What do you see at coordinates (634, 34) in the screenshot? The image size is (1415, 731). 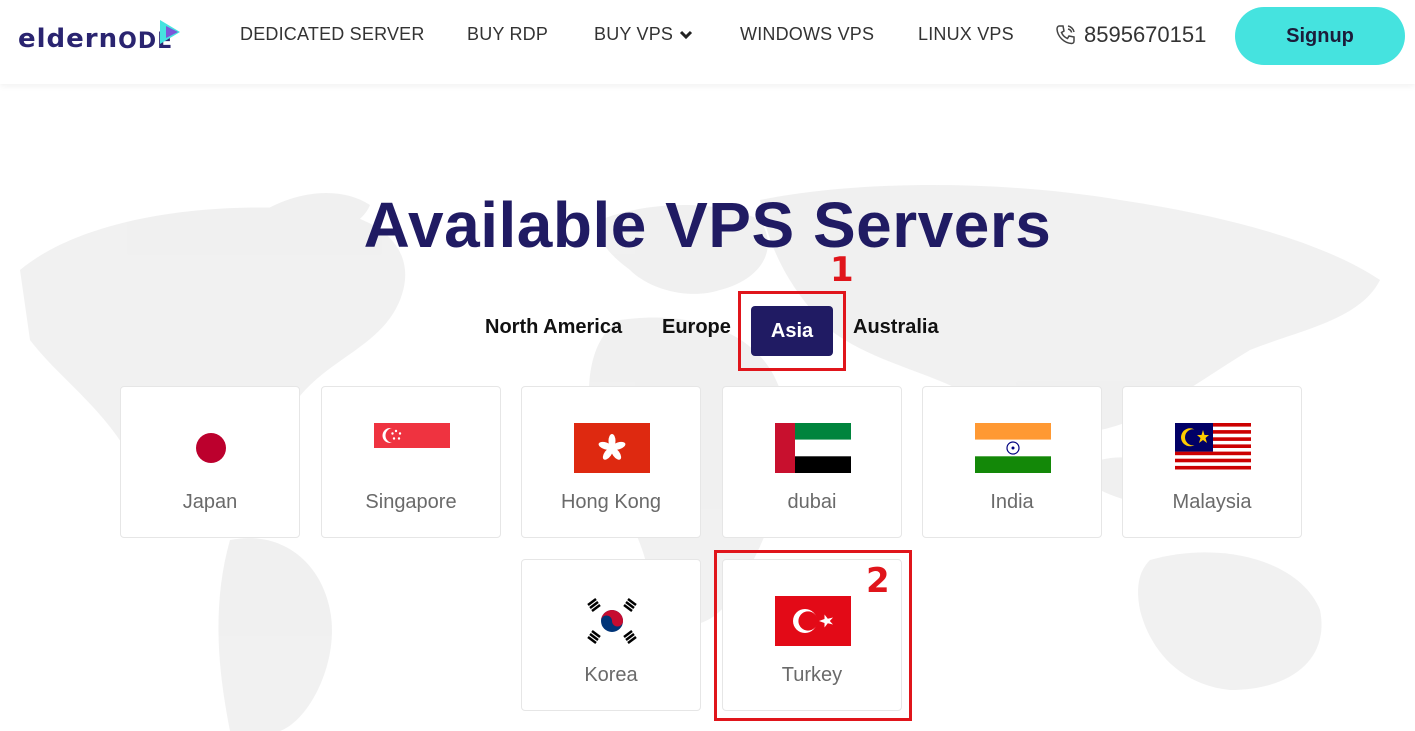 I see `nav-buy-vps-label: BUY VPS` at bounding box center [634, 34].